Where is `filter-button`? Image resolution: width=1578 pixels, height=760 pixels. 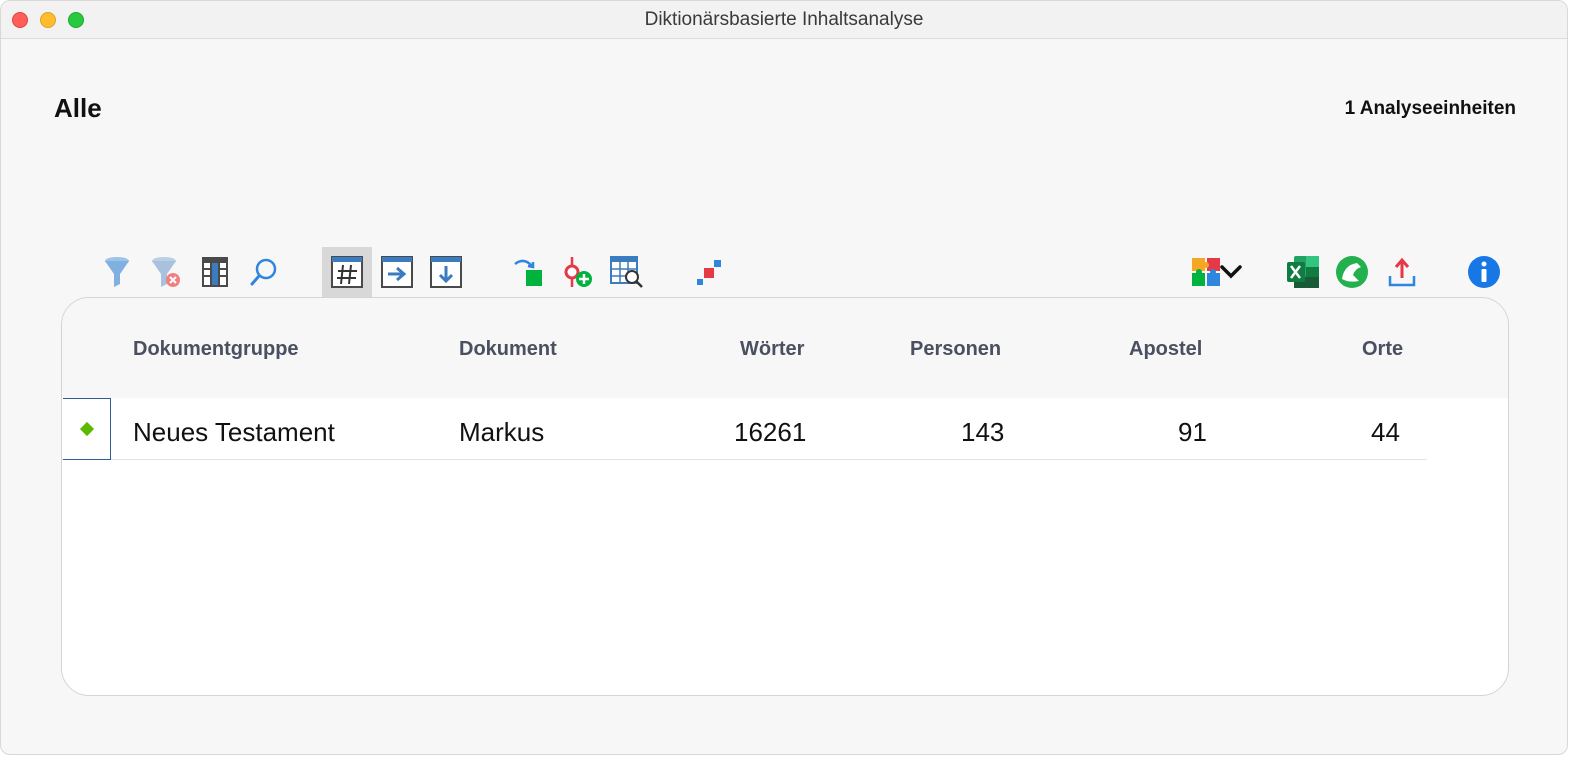
filter-button is located at coordinates (117, 272).